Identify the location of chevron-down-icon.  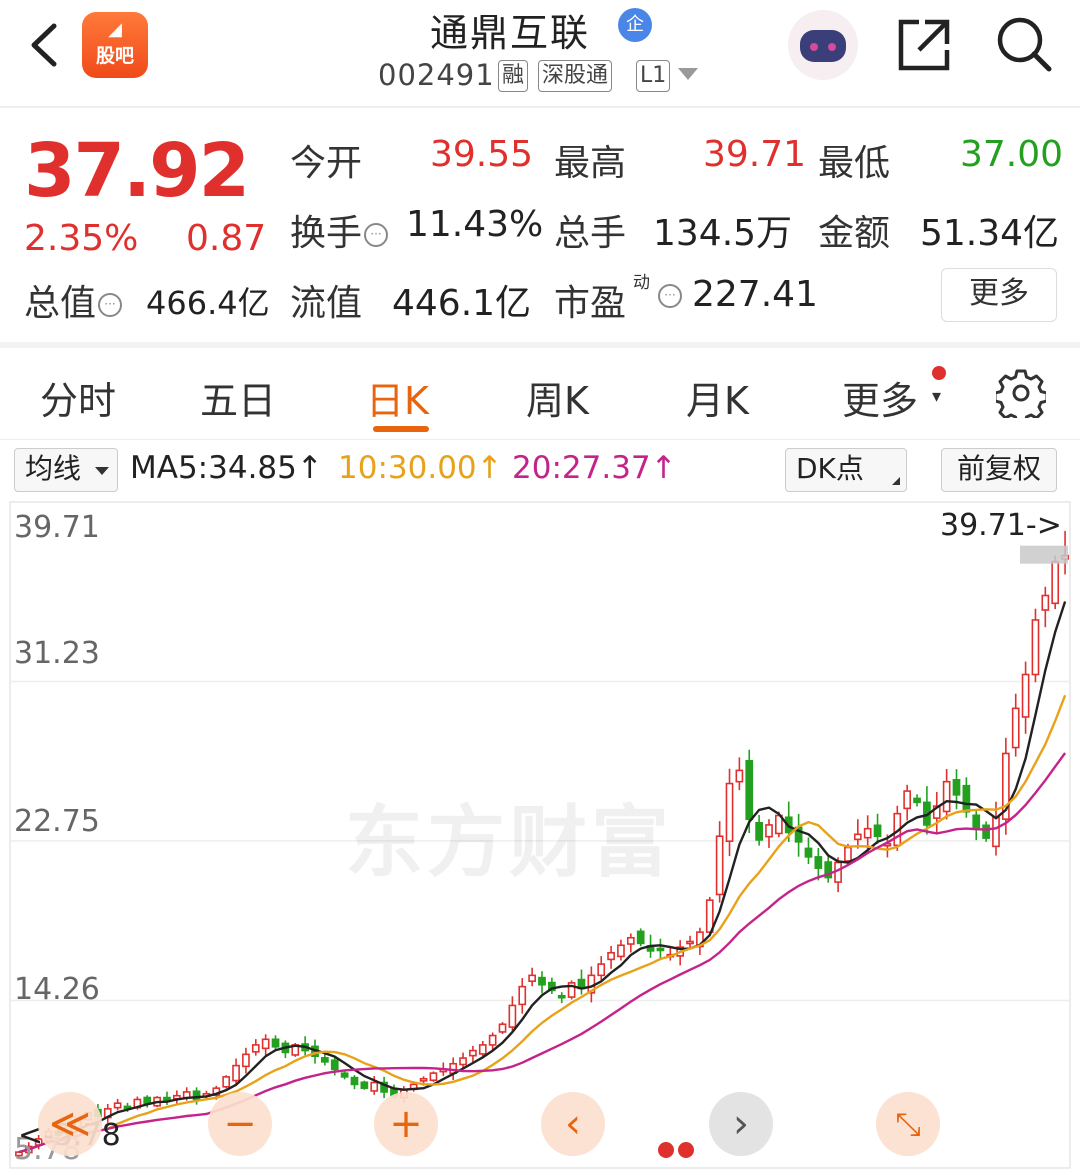
(688, 74).